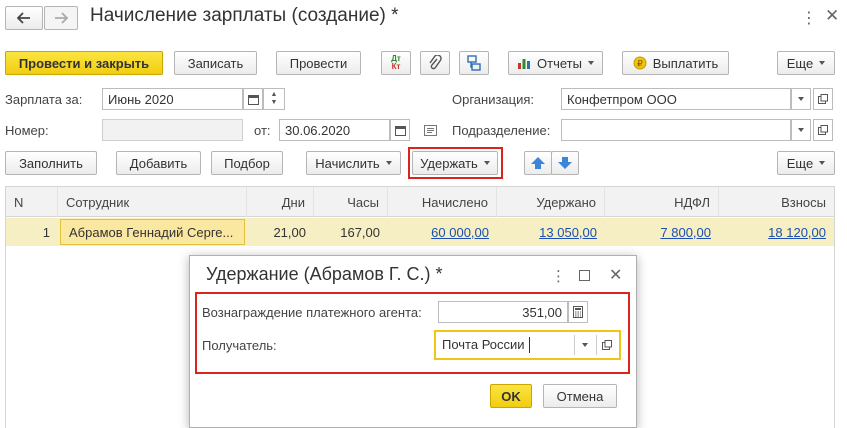 The image size is (847, 428). I want to click on salary-for-field: Июнь 2020, so click(172, 99).